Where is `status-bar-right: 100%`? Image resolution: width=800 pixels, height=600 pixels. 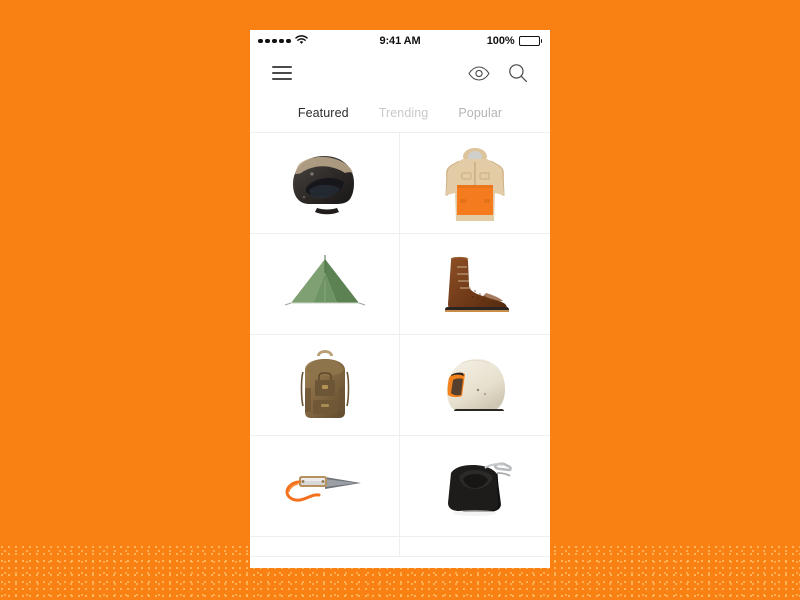 status-bar-right: 100% is located at coordinates (482, 41).